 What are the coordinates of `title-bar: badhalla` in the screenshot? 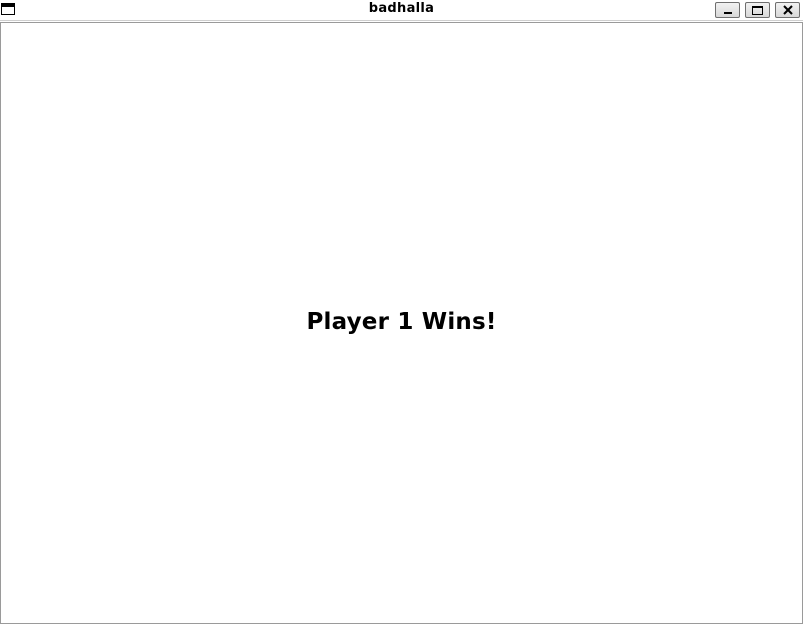 It's located at (401, 10).